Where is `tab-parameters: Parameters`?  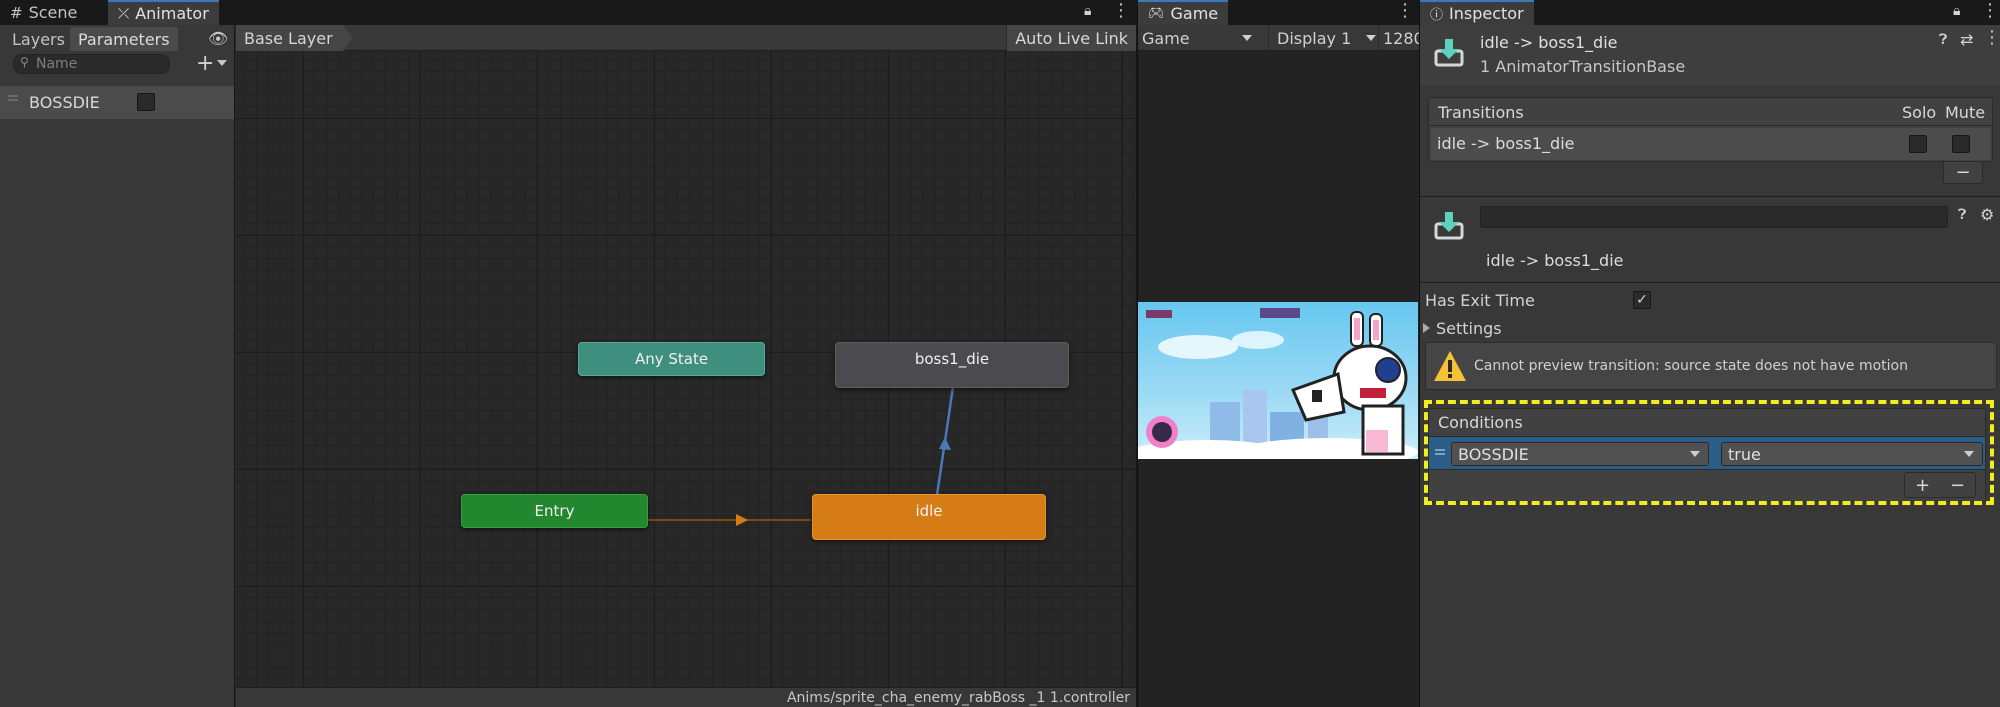
tab-parameters: Parameters is located at coordinates (124, 39).